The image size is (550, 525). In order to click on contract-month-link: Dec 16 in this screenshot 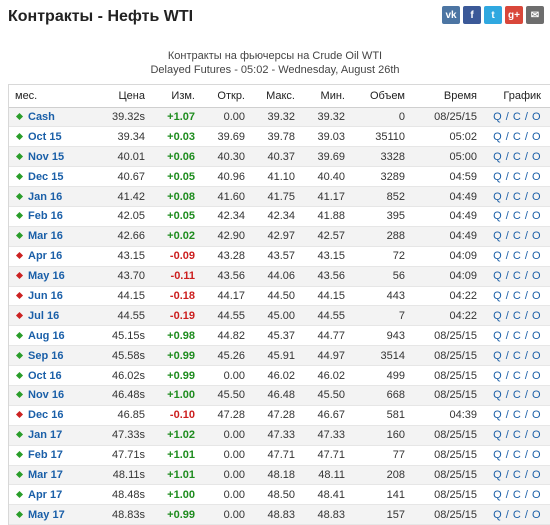, I will do `click(45, 415)`.